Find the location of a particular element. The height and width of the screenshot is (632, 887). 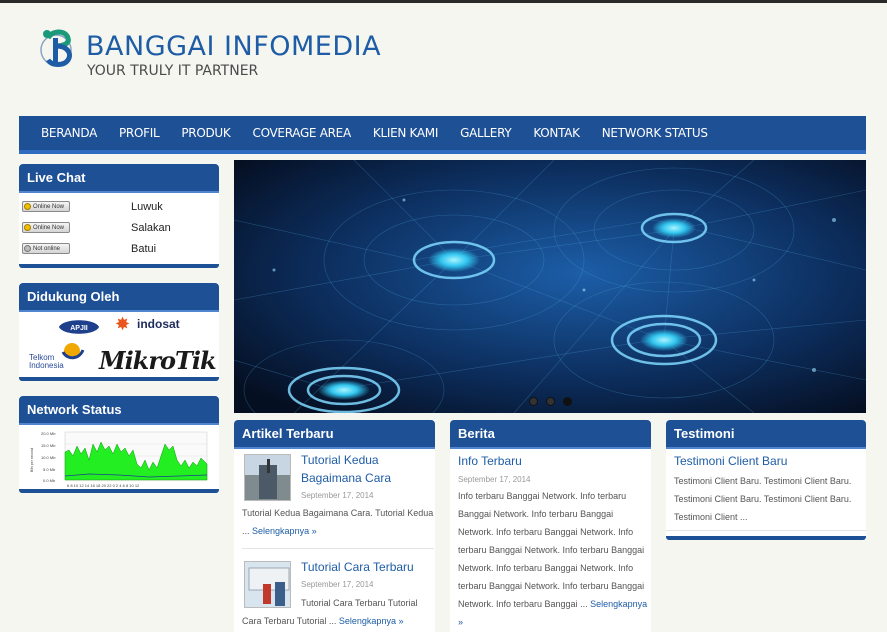

chat-city: Batui is located at coordinates (144, 248).